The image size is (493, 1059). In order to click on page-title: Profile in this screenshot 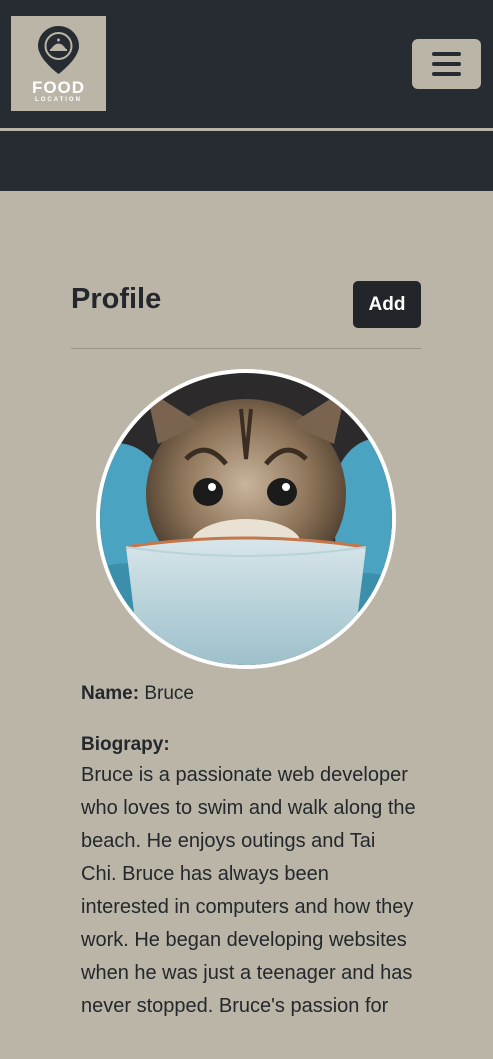, I will do `click(116, 299)`.